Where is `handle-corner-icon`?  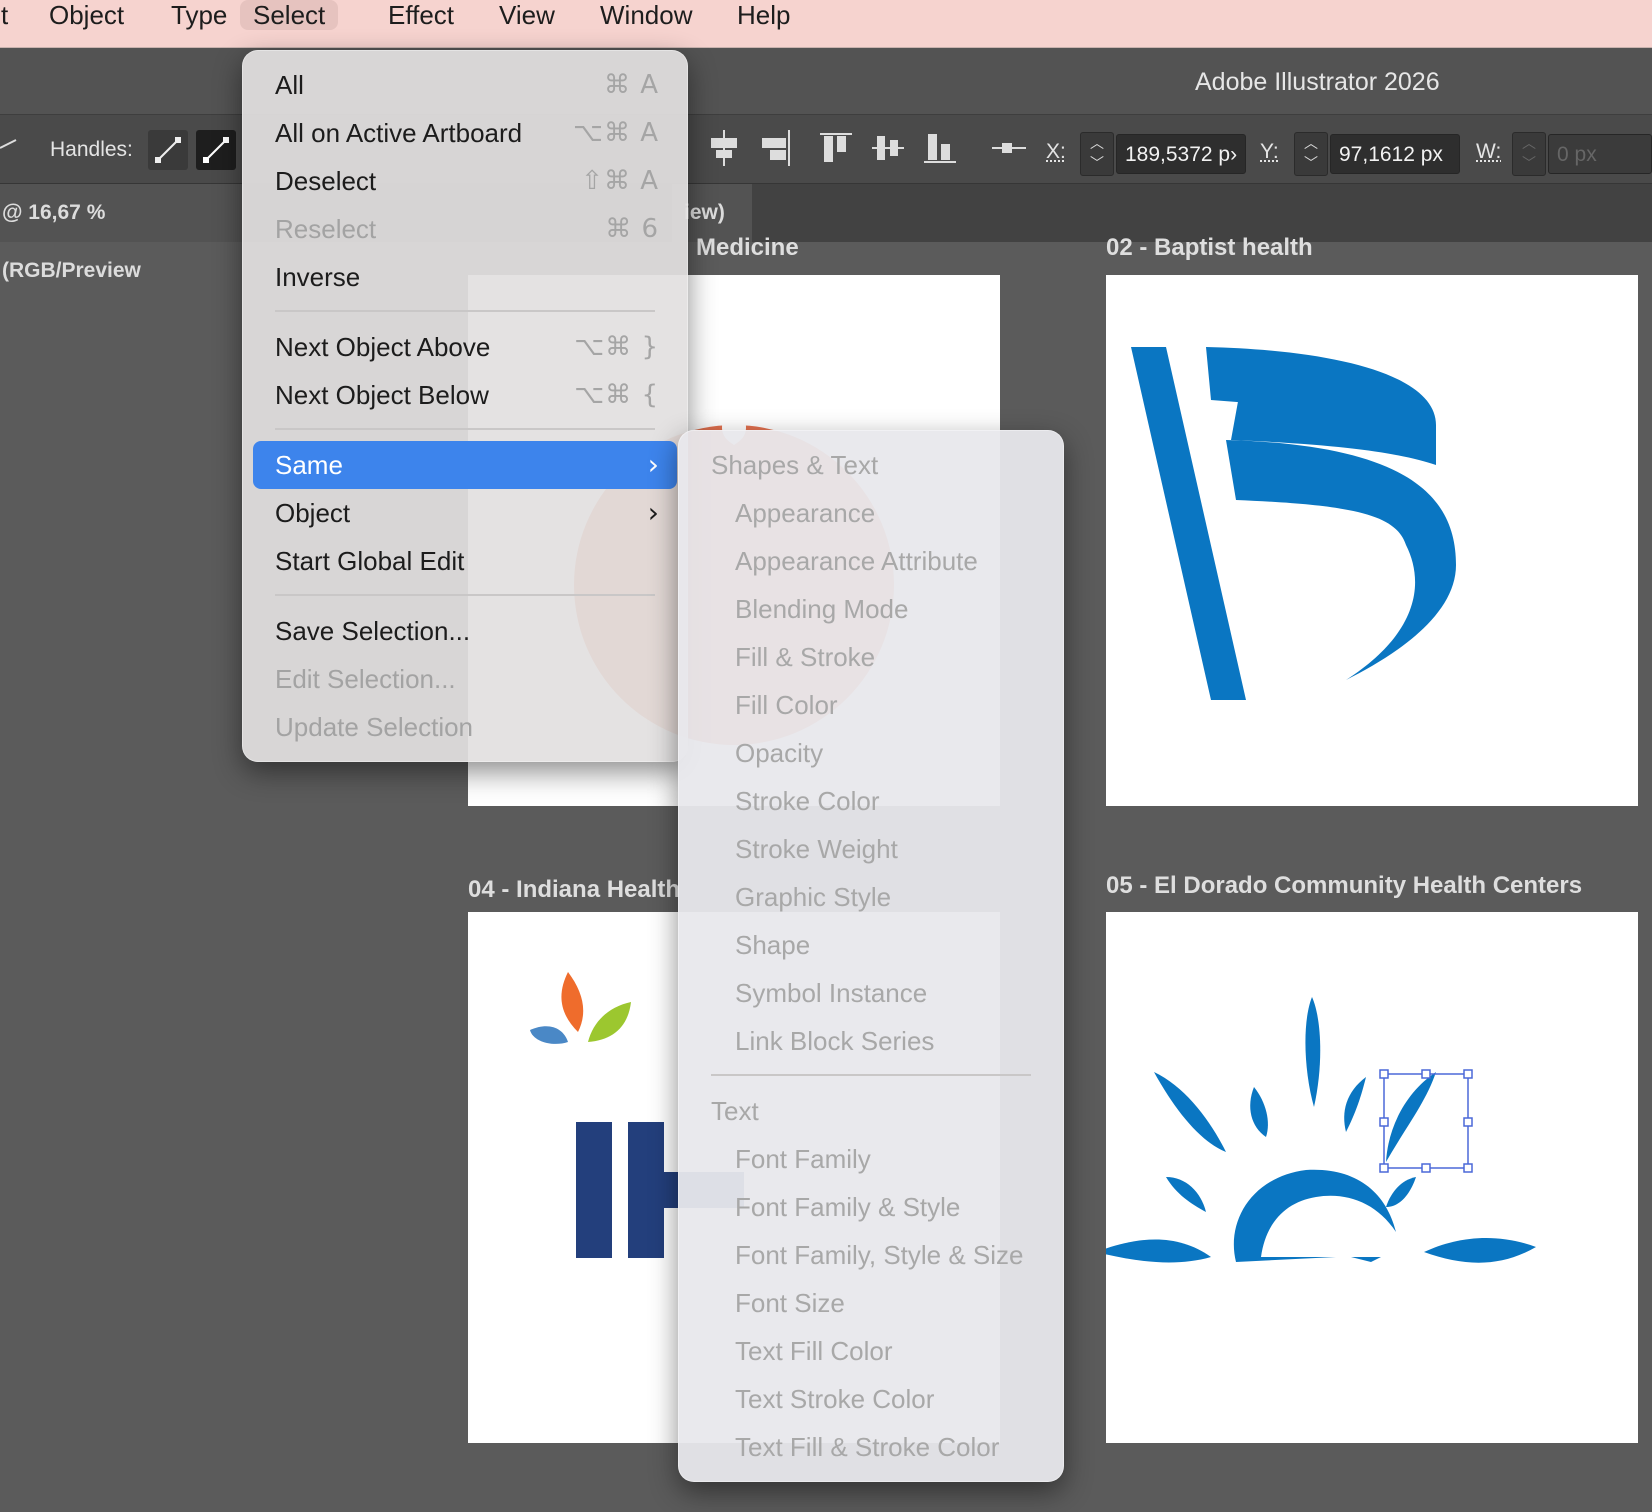 handle-corner-icon is located at coordinates (168, 150).